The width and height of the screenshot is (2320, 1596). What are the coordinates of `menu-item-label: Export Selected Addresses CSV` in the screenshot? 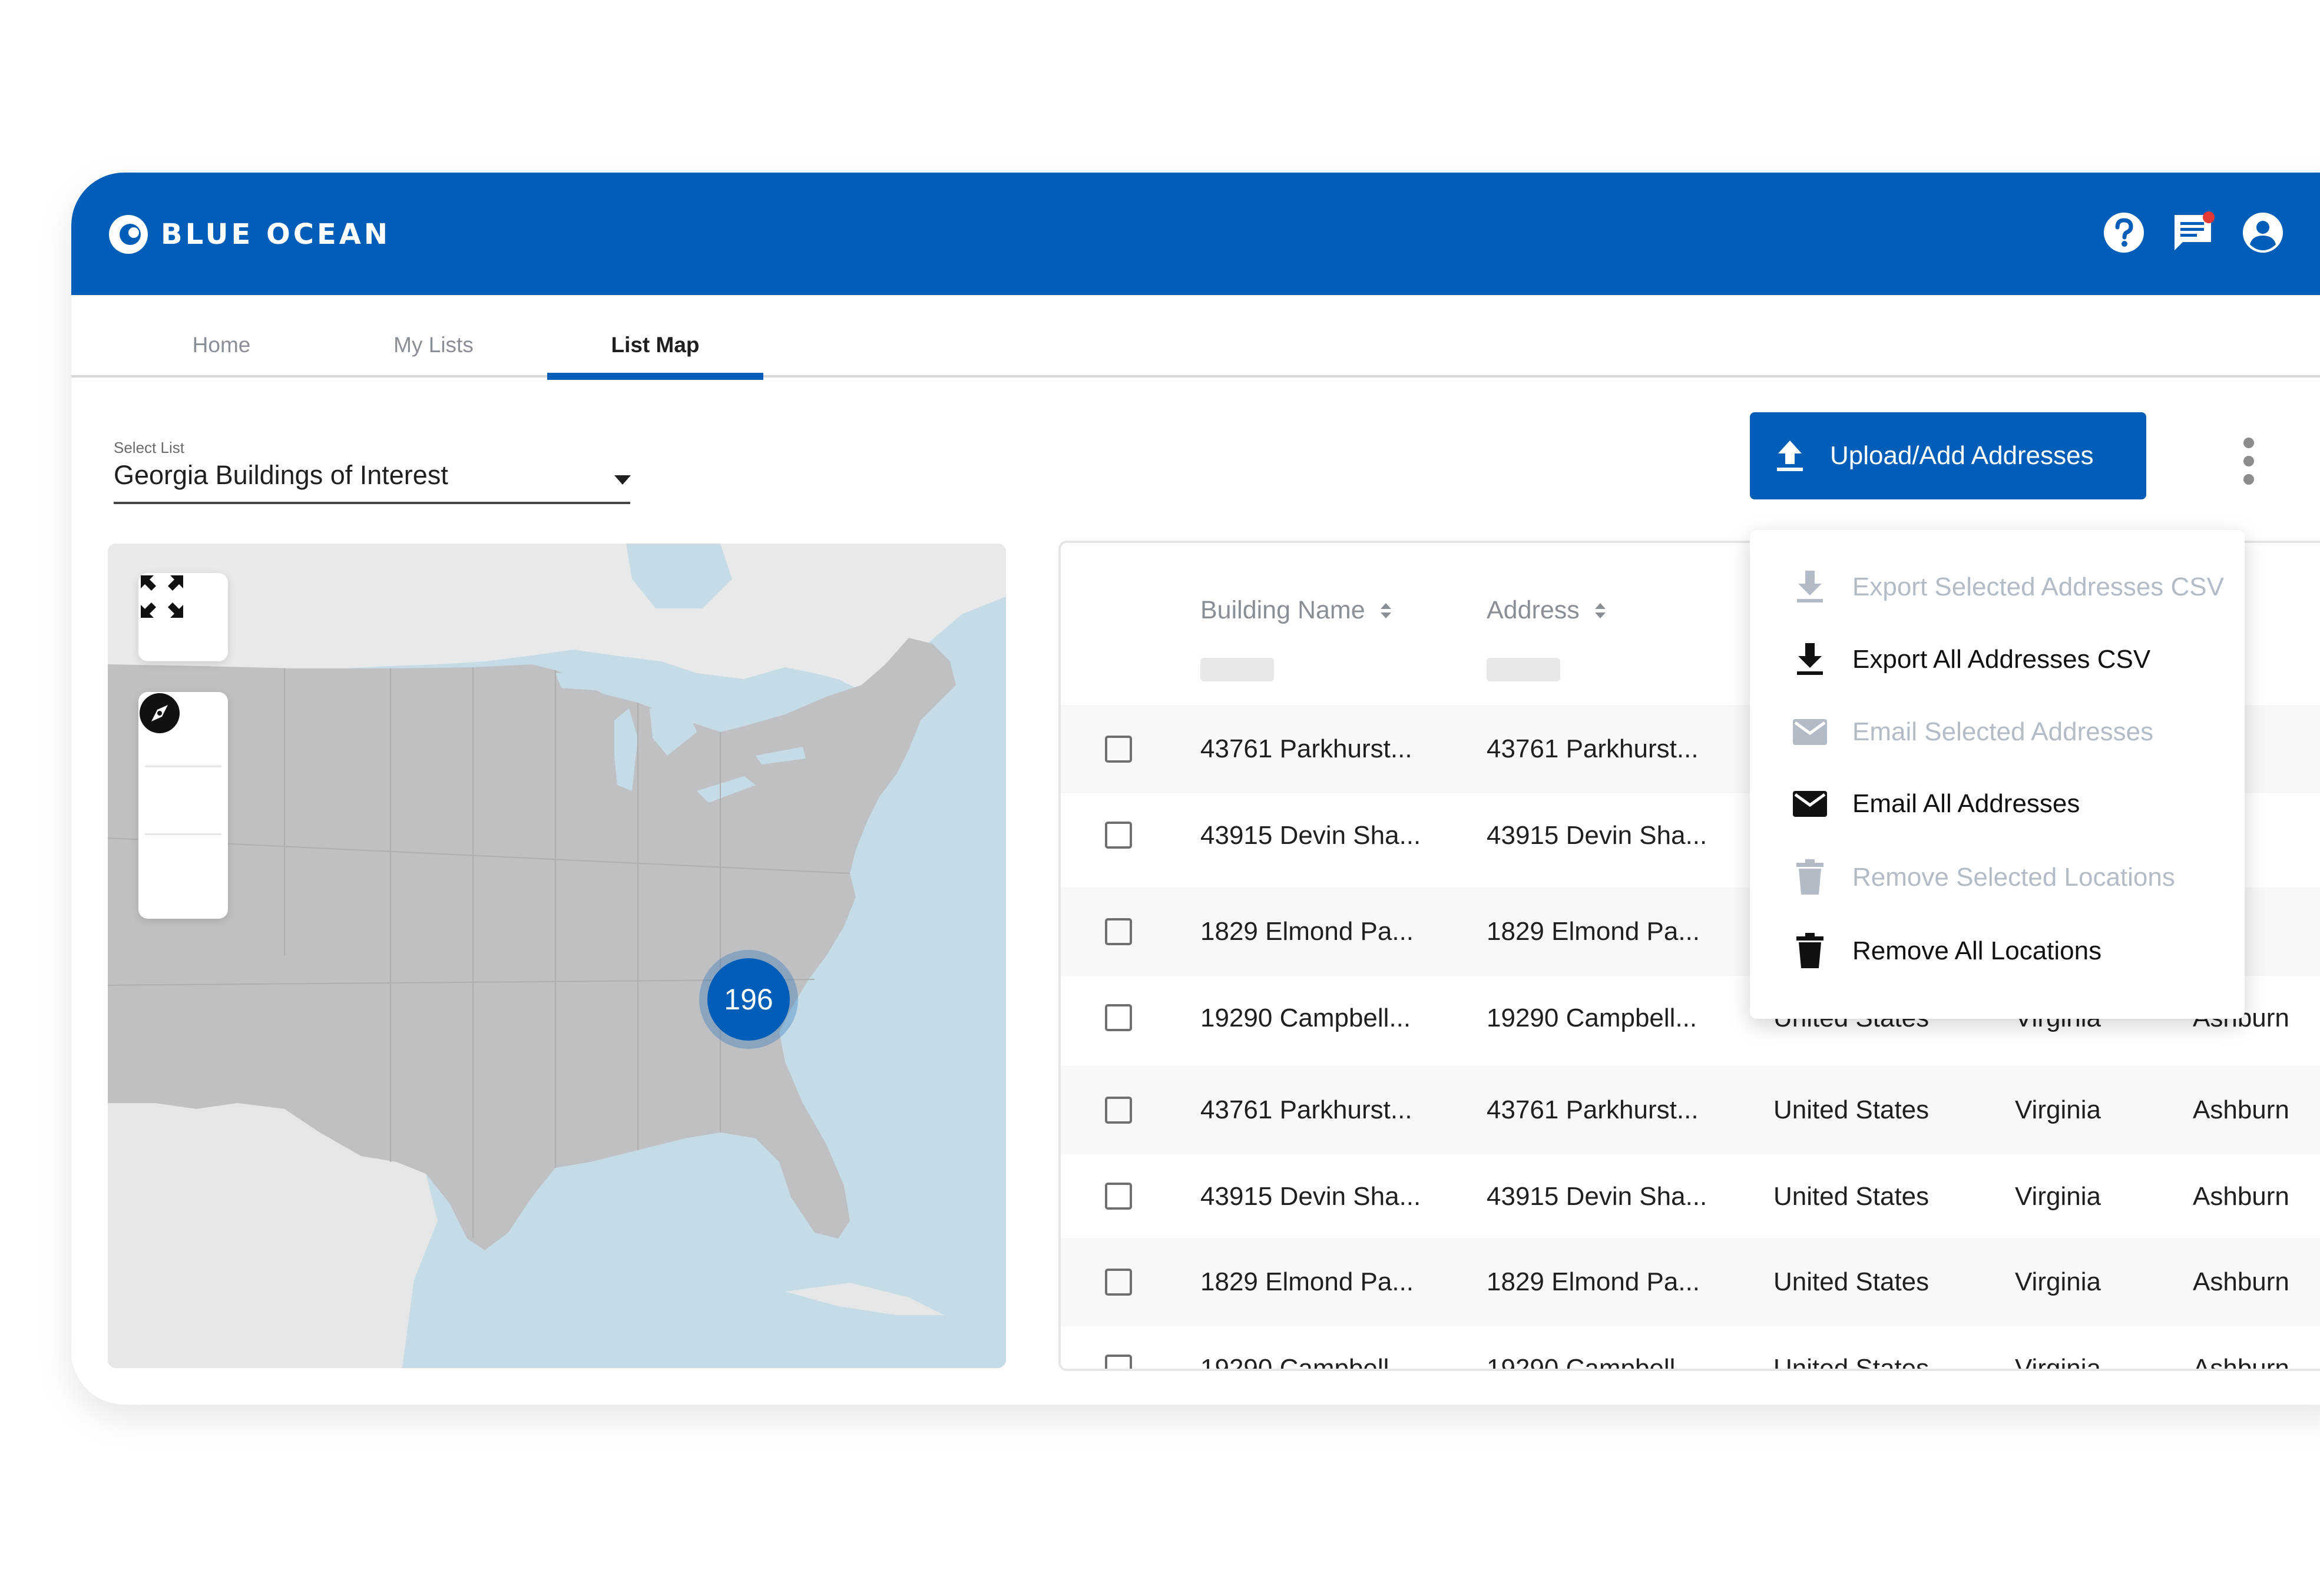 It's located at (2038, 586).